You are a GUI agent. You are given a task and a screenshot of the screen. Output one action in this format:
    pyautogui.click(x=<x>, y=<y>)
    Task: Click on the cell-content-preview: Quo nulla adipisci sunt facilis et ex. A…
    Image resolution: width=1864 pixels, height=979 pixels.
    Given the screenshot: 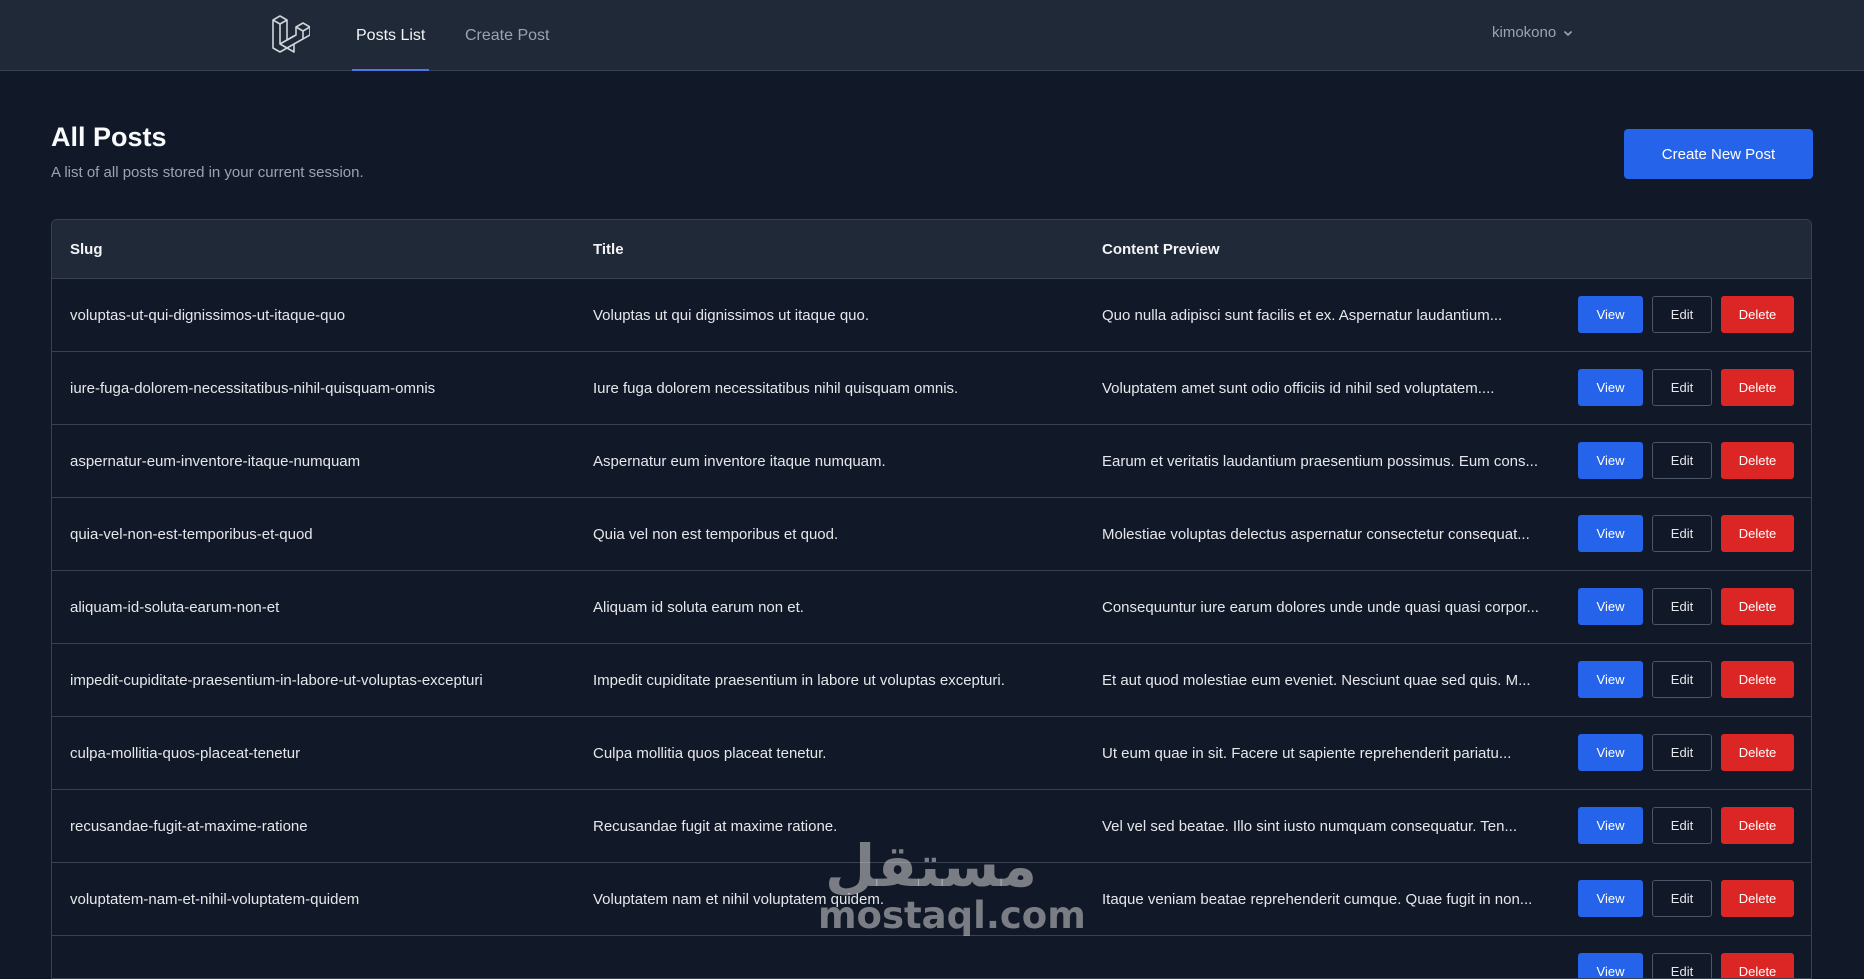 What is the action you would take?
    pyautogui.click(x=1302, y=315)
    